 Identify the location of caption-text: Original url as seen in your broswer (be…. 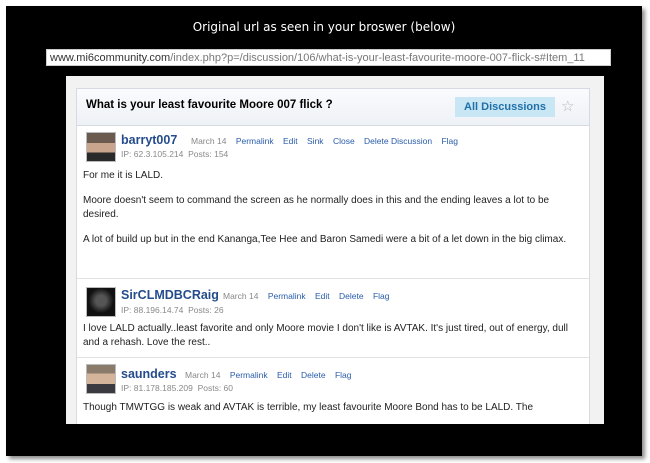
(324, 27).